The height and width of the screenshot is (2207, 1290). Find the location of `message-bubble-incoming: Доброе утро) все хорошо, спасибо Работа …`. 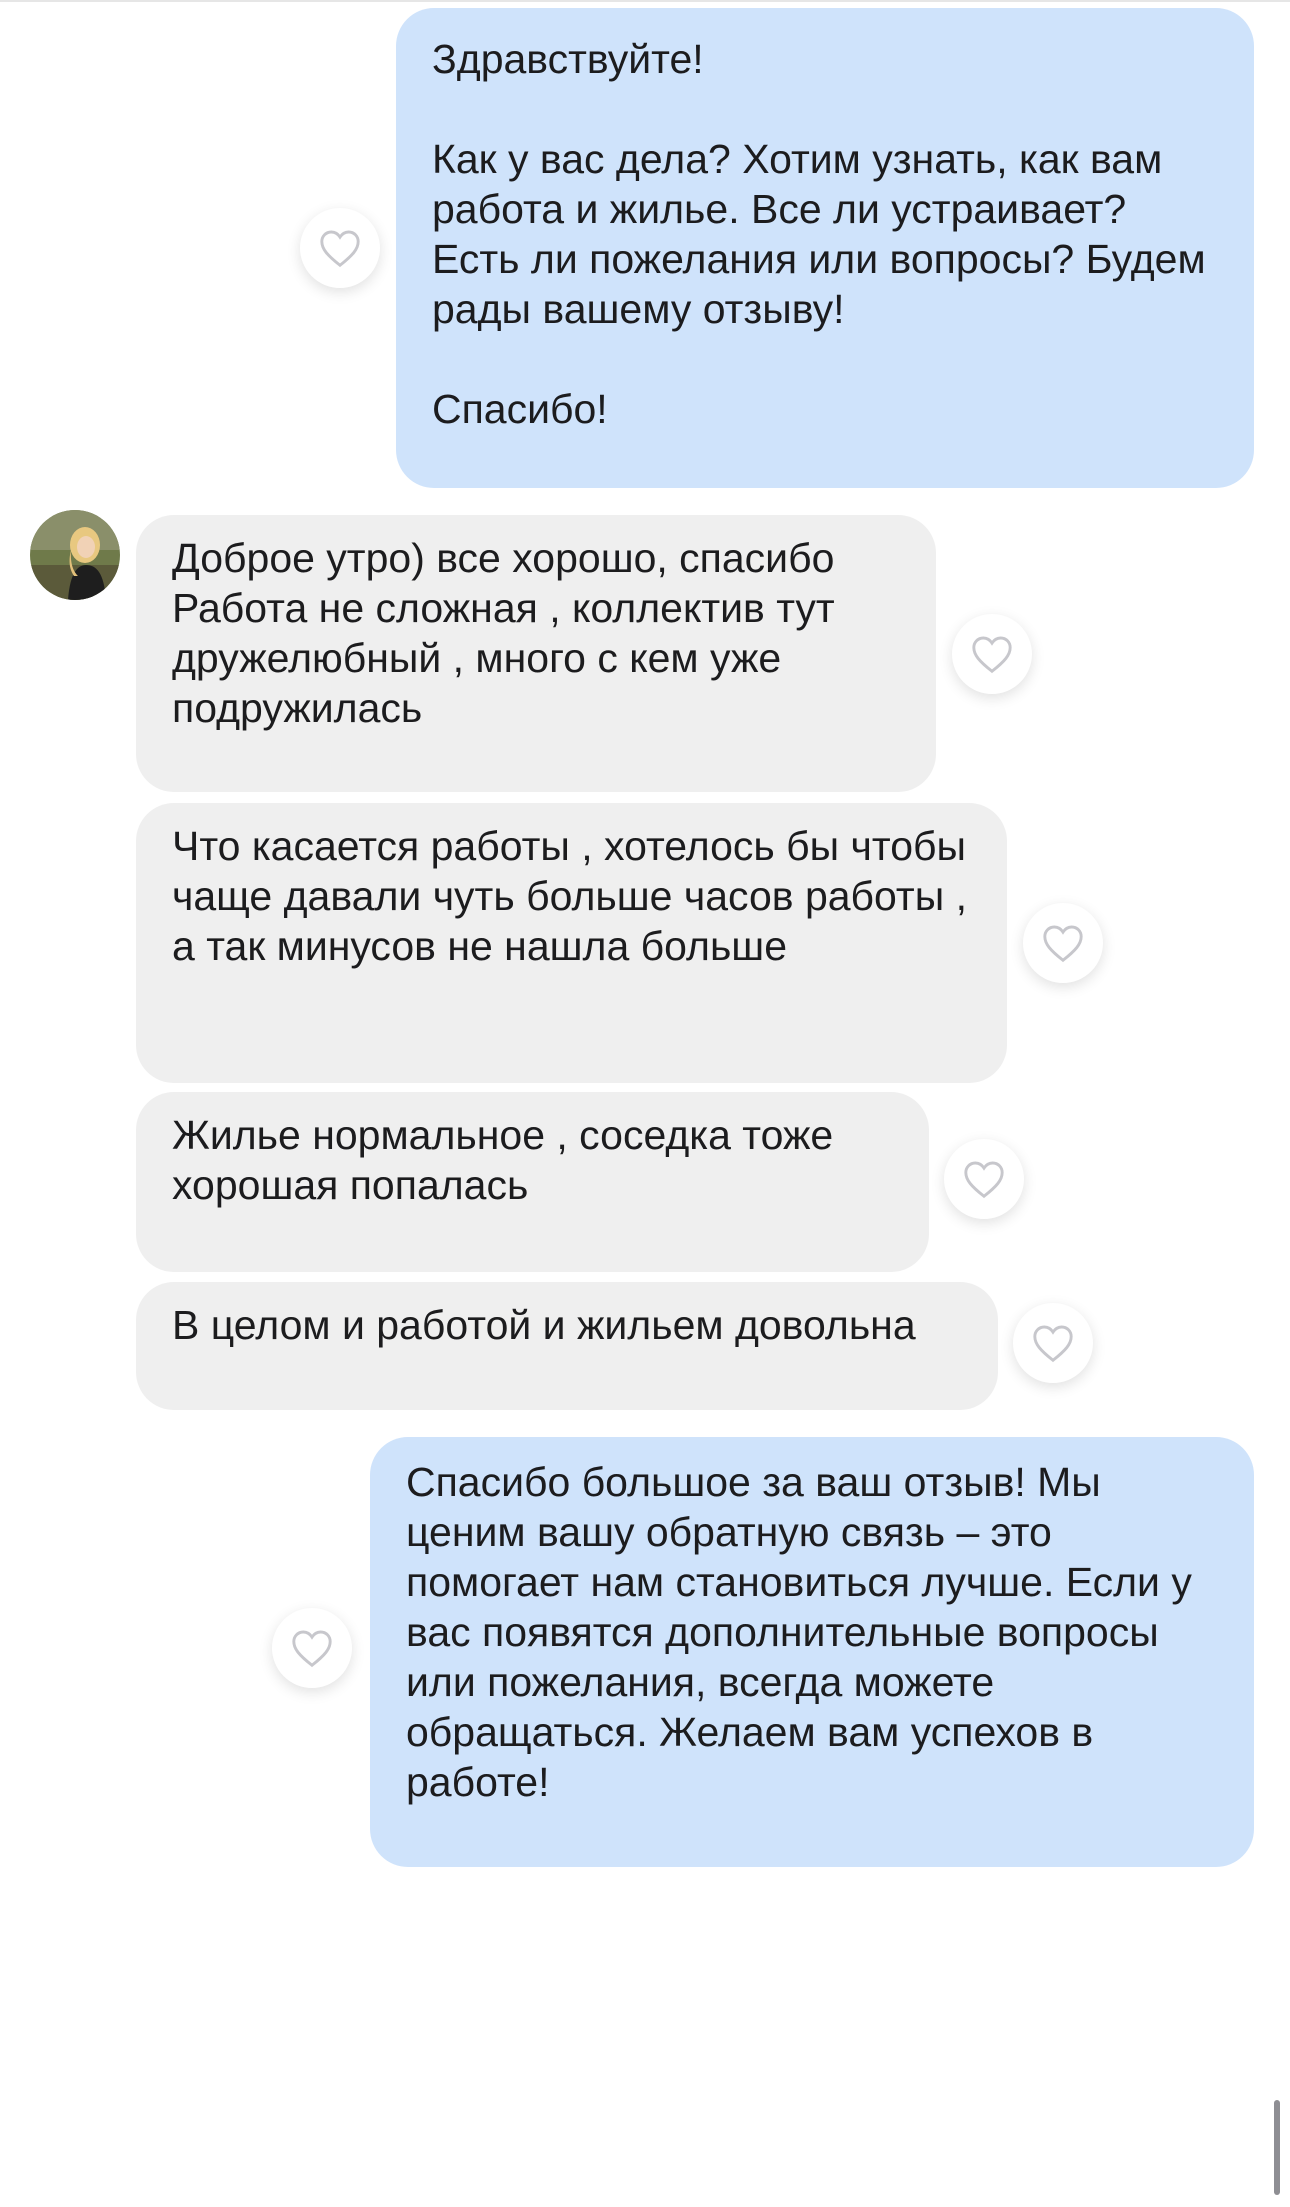

message-bubble-incoming: Доброе утро) все хорошо, спасибо Работа … is located at coordinates (536, 653).